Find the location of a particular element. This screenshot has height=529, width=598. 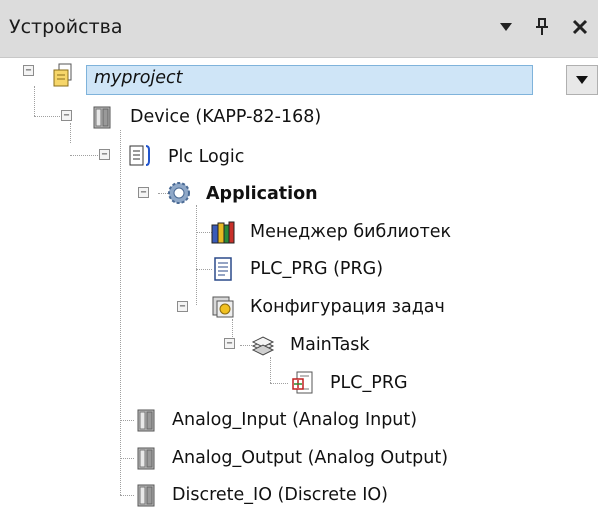

application-gear-icon is located at coordinates (179, 193).